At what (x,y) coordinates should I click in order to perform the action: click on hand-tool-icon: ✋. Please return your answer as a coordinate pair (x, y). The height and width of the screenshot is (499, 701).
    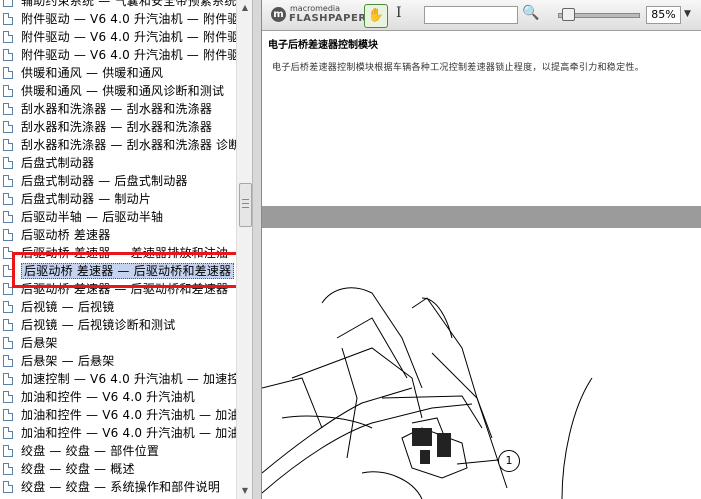
    Looking at the image, I should click on (376, 16).